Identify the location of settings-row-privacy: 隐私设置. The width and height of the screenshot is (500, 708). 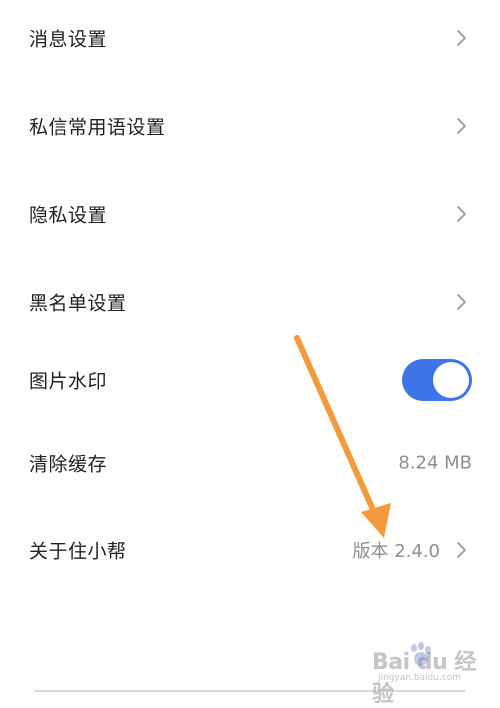
(250, 214).